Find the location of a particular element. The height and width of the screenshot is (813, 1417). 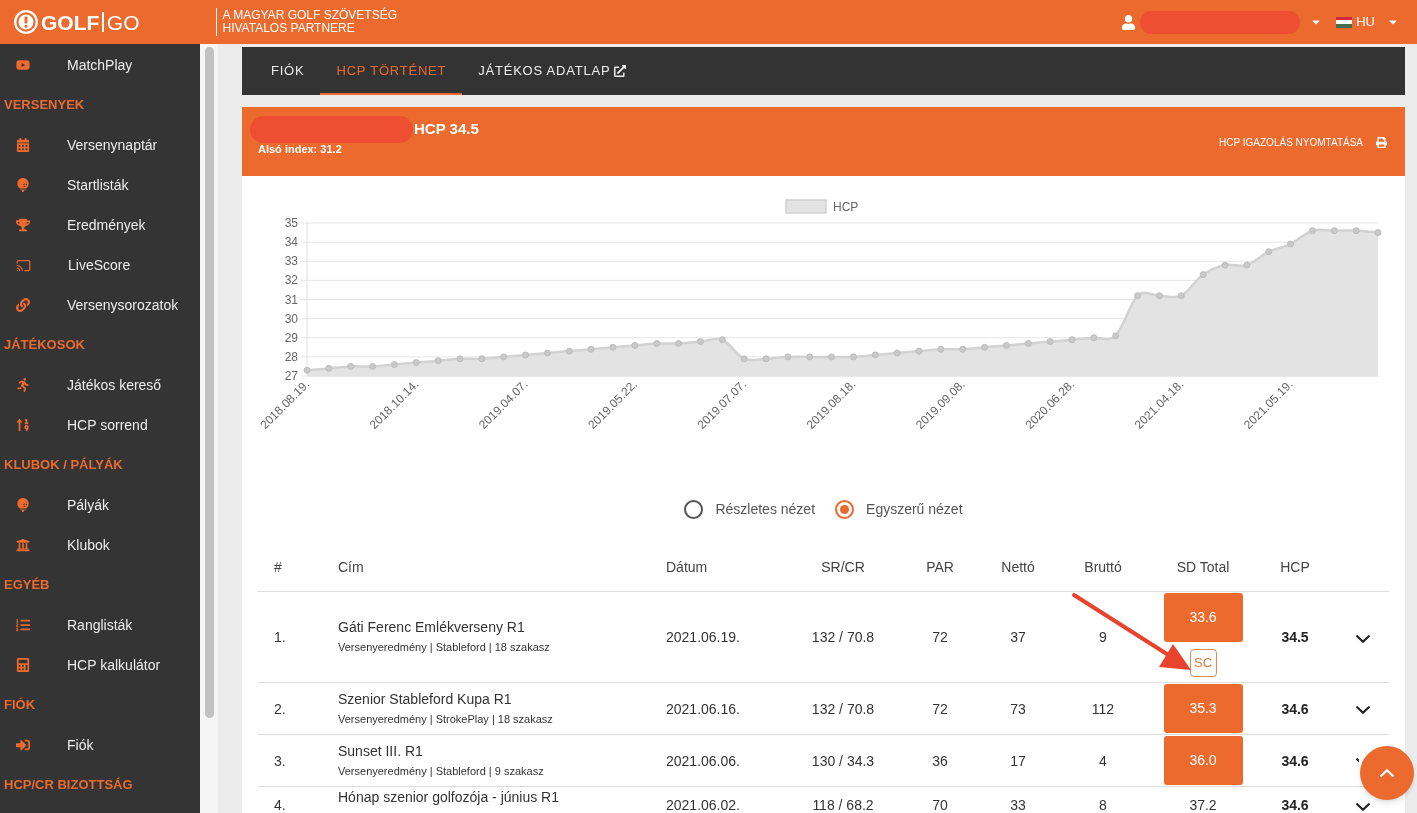

event-subtitle: Versenyeredmény | Stableford | 9 szakasz is located at coordinates (441, 771).